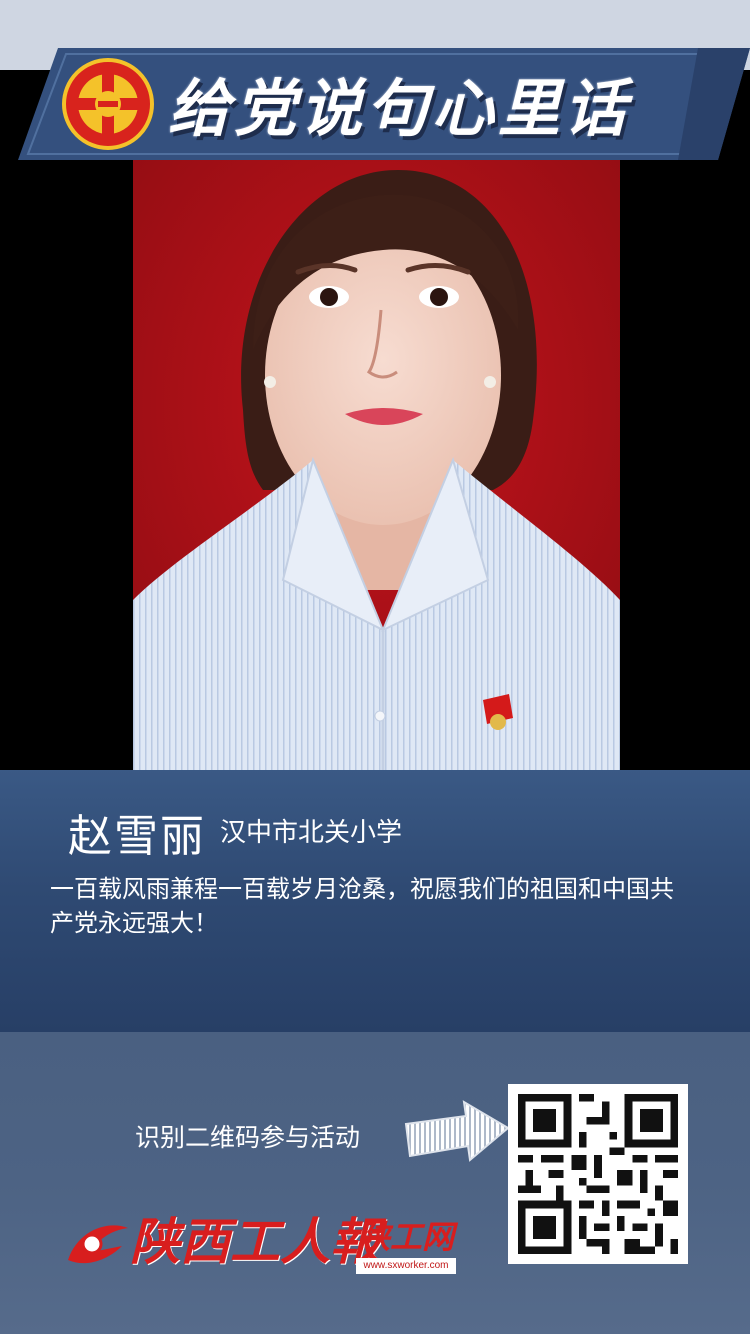  I want to click on qr-code, so click(598, 1174).